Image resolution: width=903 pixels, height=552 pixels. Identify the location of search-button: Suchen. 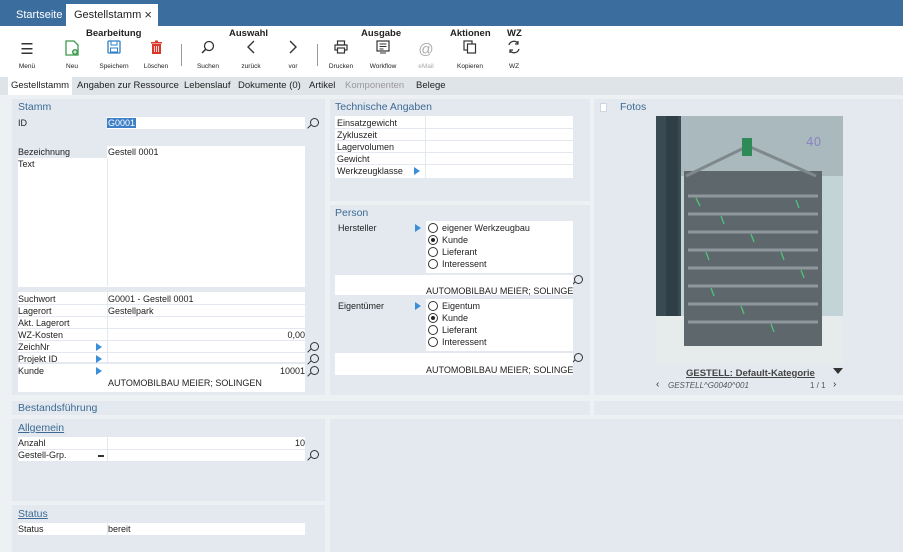
(208, 57).